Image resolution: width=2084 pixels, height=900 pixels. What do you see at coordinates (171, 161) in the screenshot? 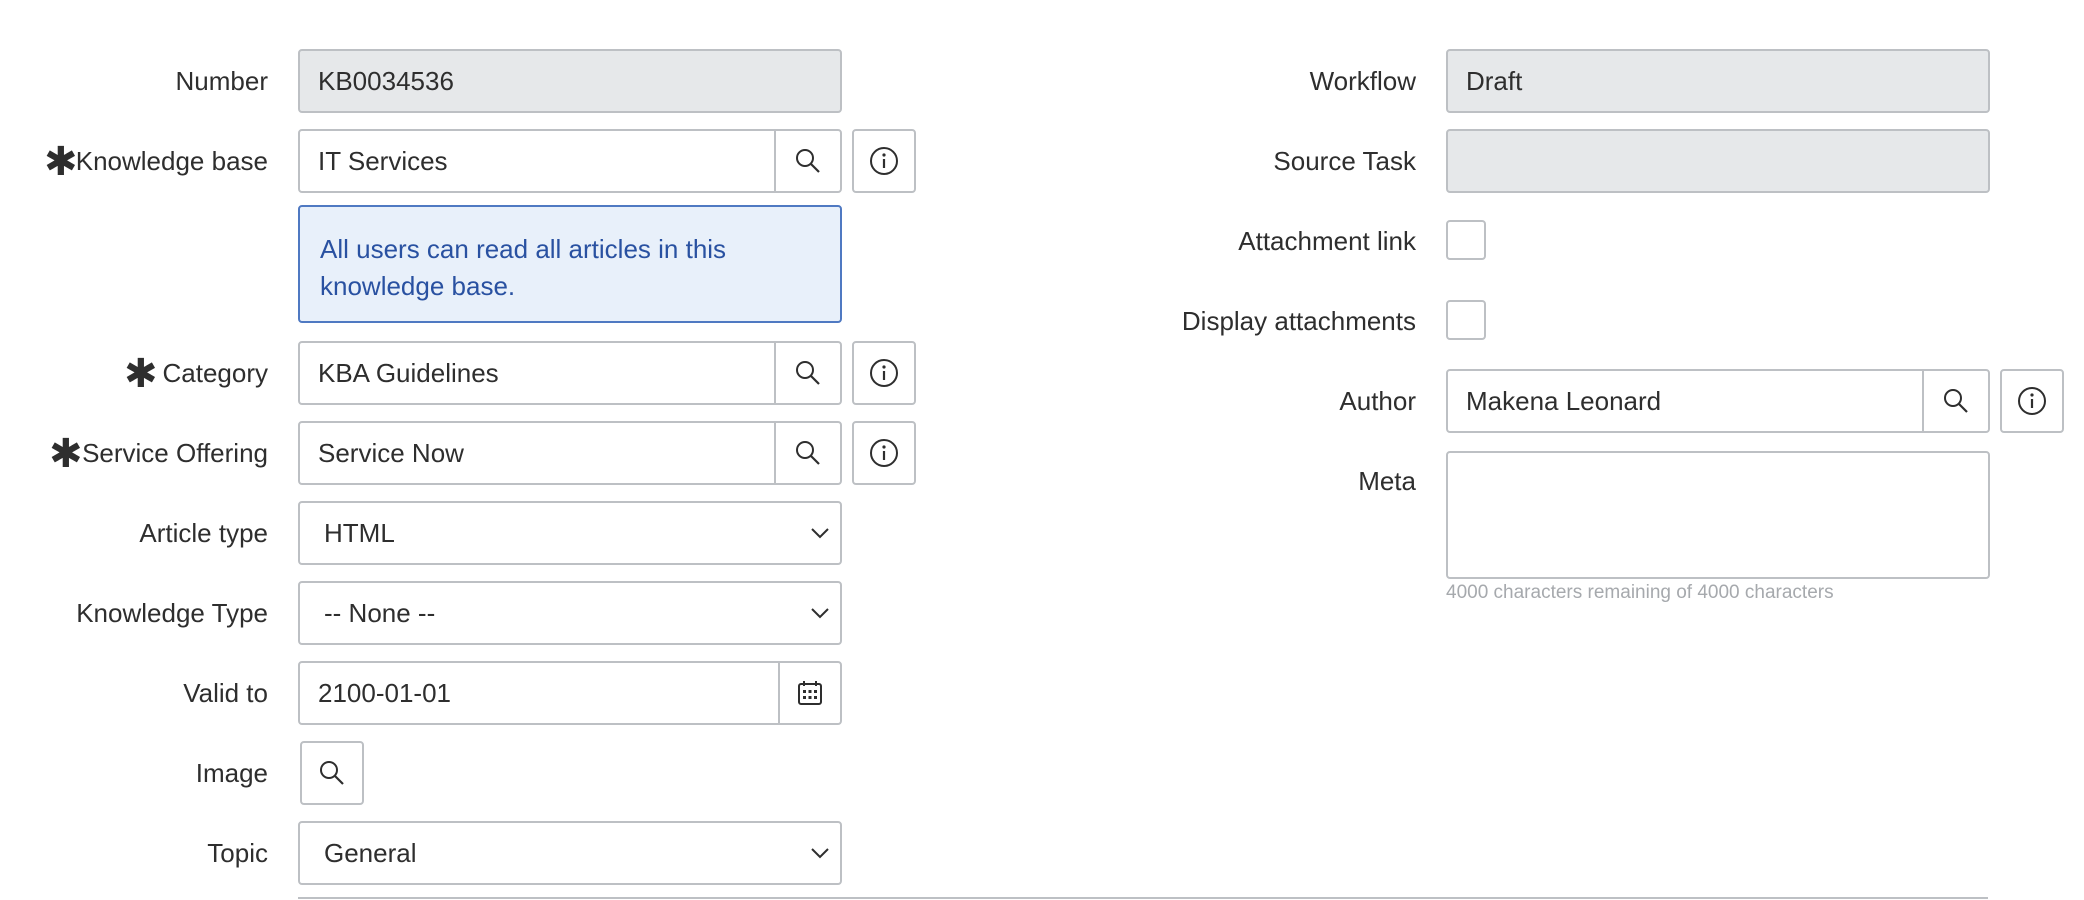
I see `knowledge-base-label: Knowledge base` at bounding box center [171, 161].